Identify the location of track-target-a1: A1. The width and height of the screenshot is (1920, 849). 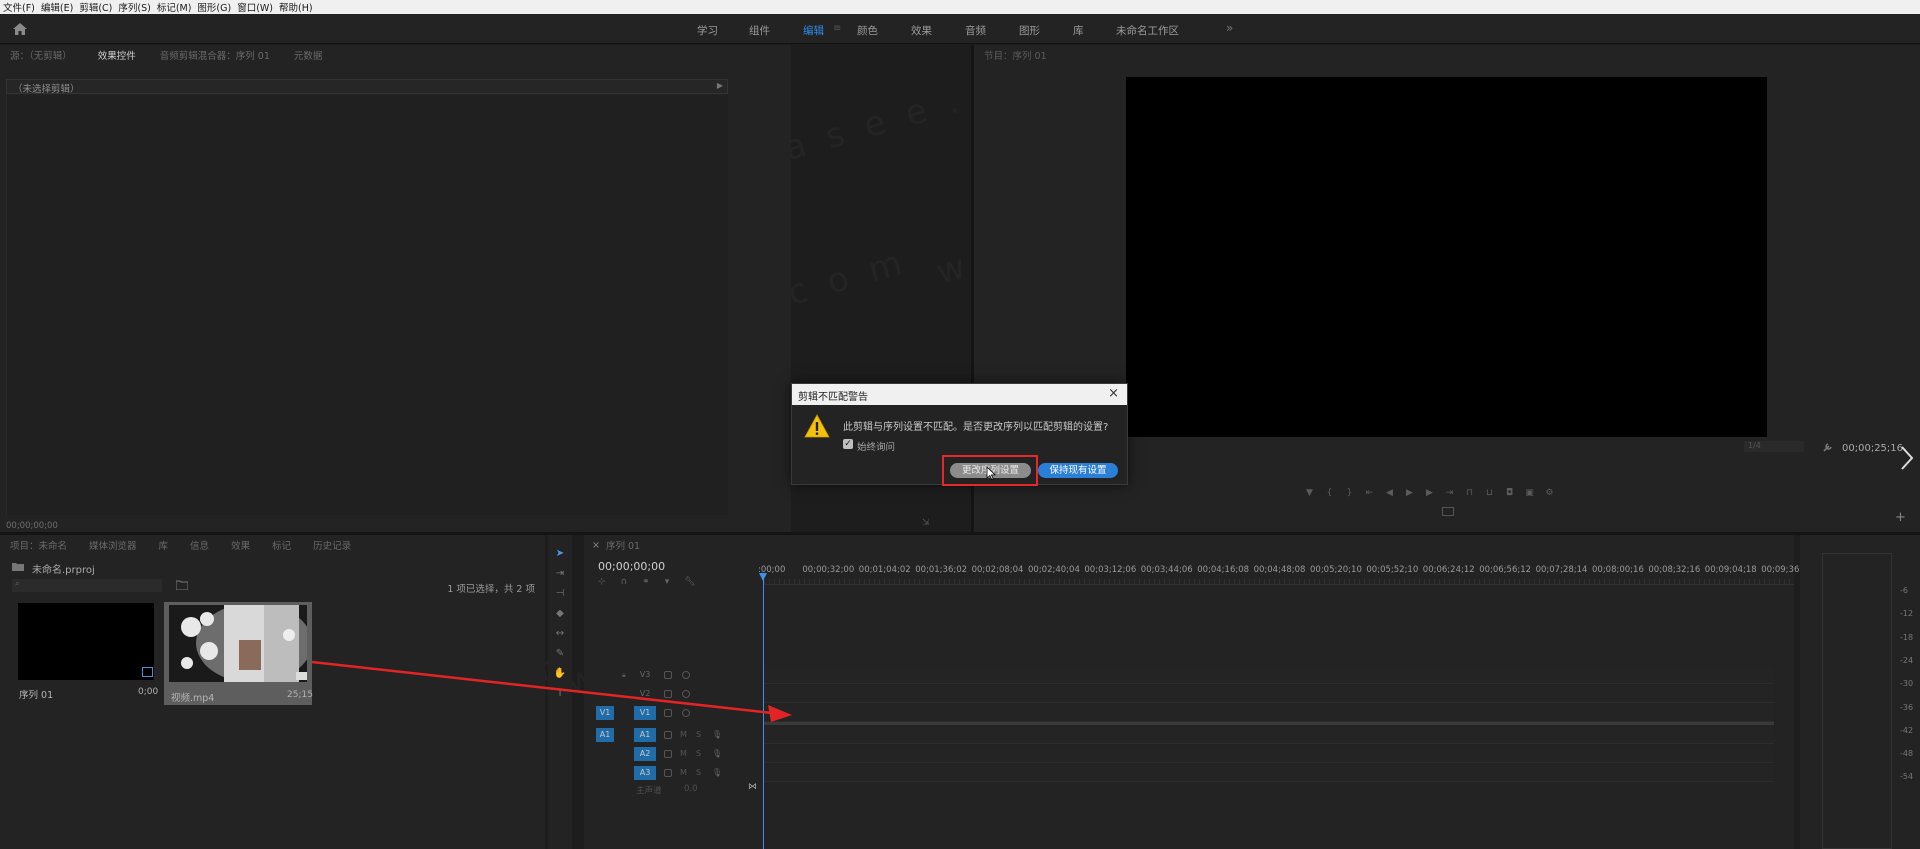
(645, 735).